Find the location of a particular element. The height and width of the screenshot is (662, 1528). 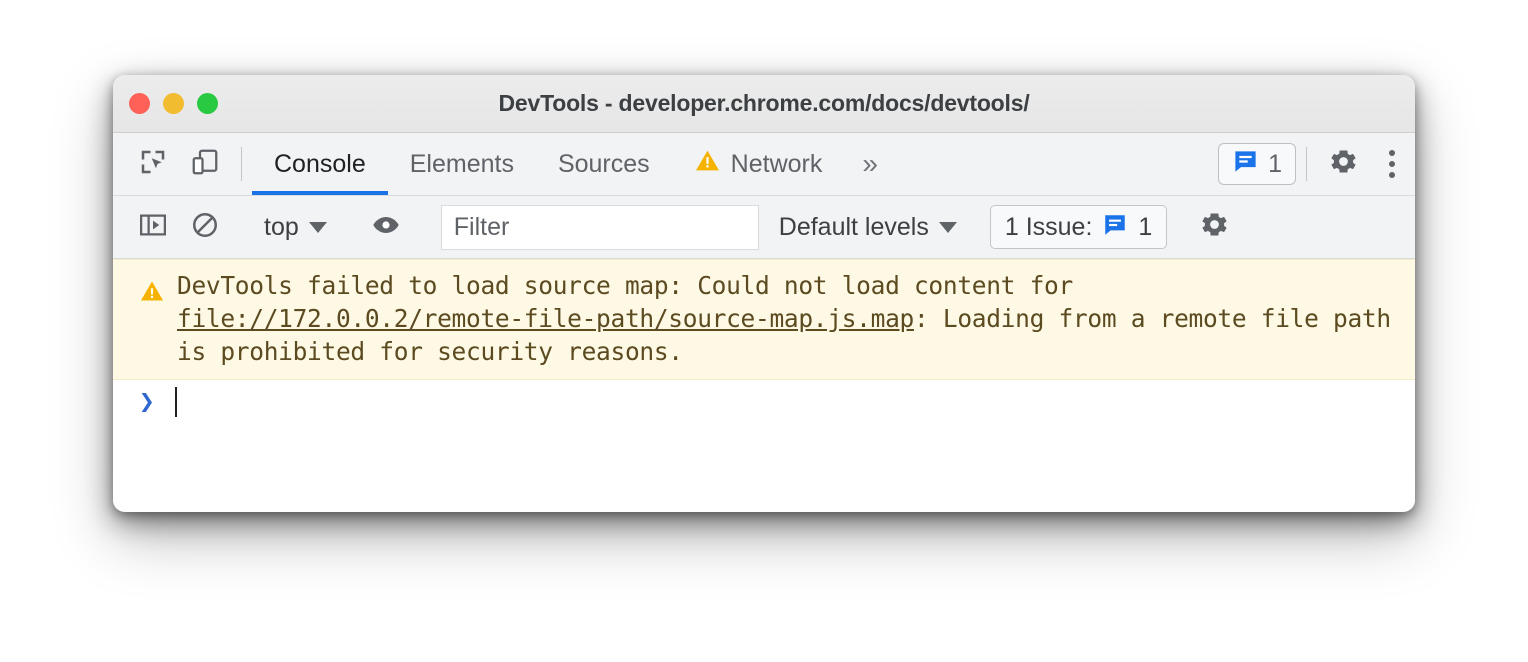

clear-console-button is located at coordinates (205, 227).